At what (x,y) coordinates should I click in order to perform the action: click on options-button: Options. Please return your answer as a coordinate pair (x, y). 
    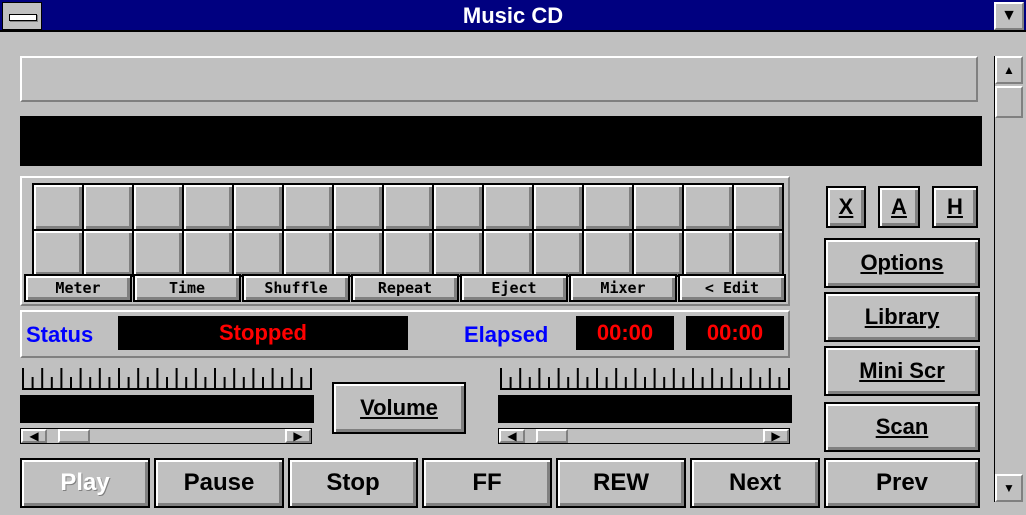
    Looking at the image, I should click on (902, 263).